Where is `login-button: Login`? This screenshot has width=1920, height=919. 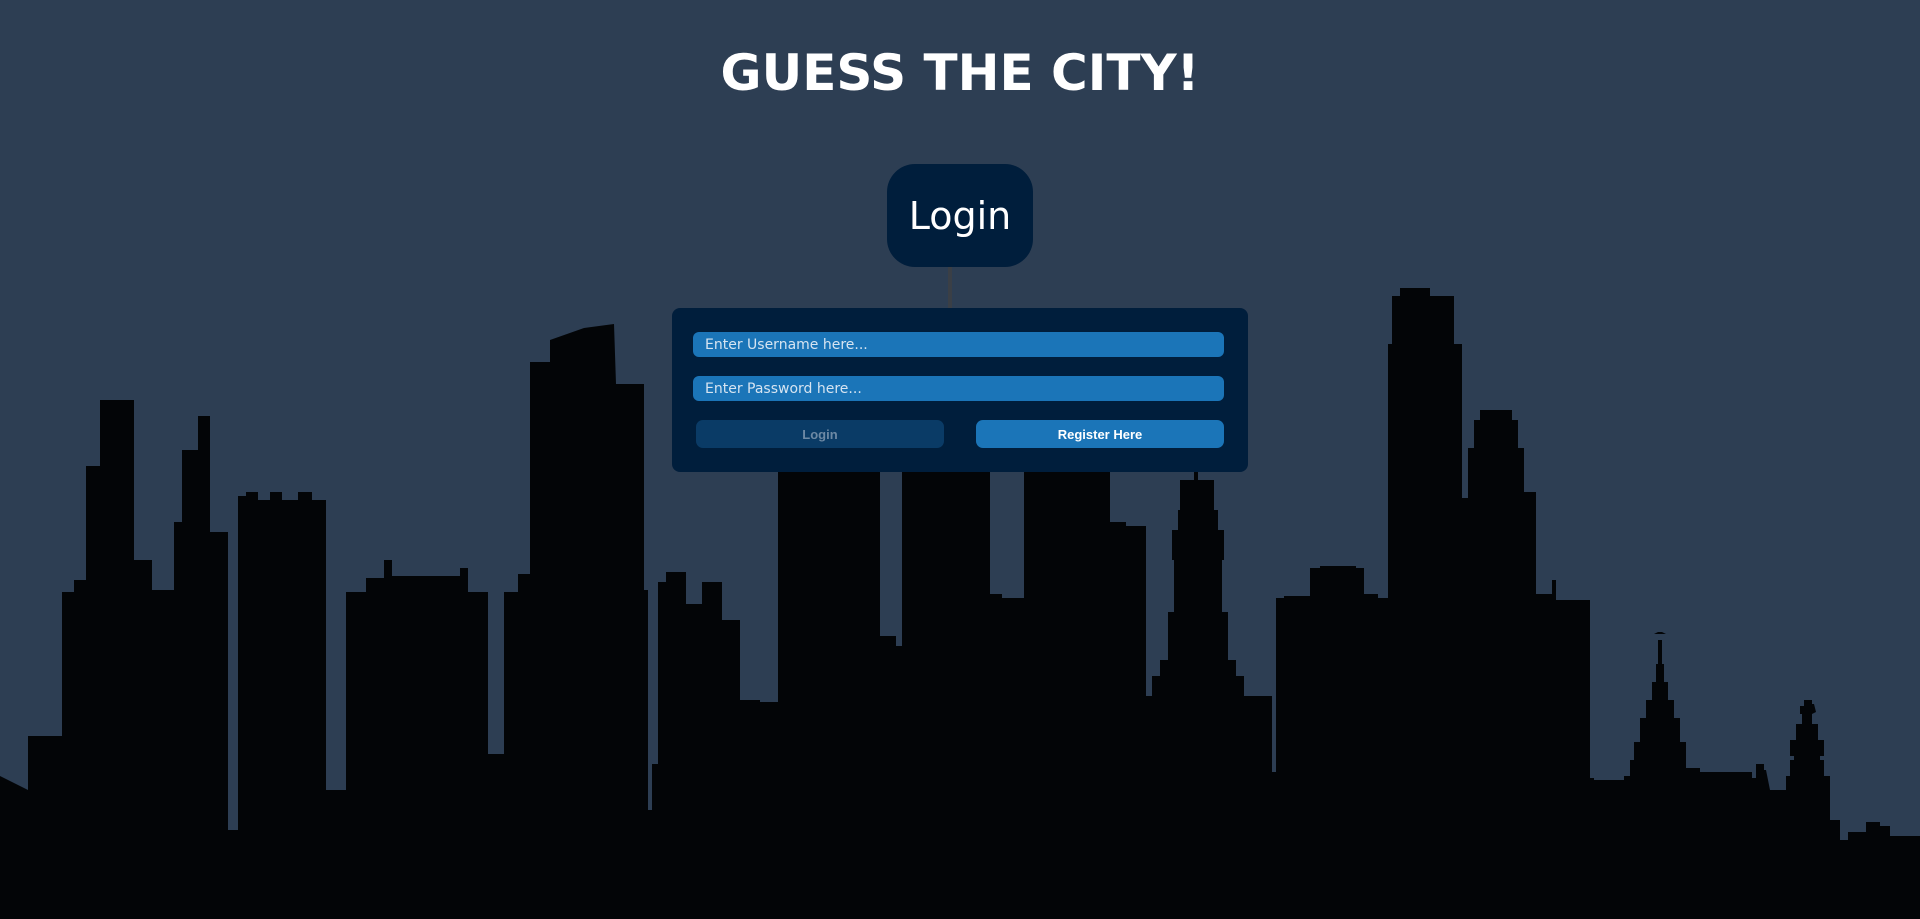
login-button: Login is located at coordinates (820, 434).